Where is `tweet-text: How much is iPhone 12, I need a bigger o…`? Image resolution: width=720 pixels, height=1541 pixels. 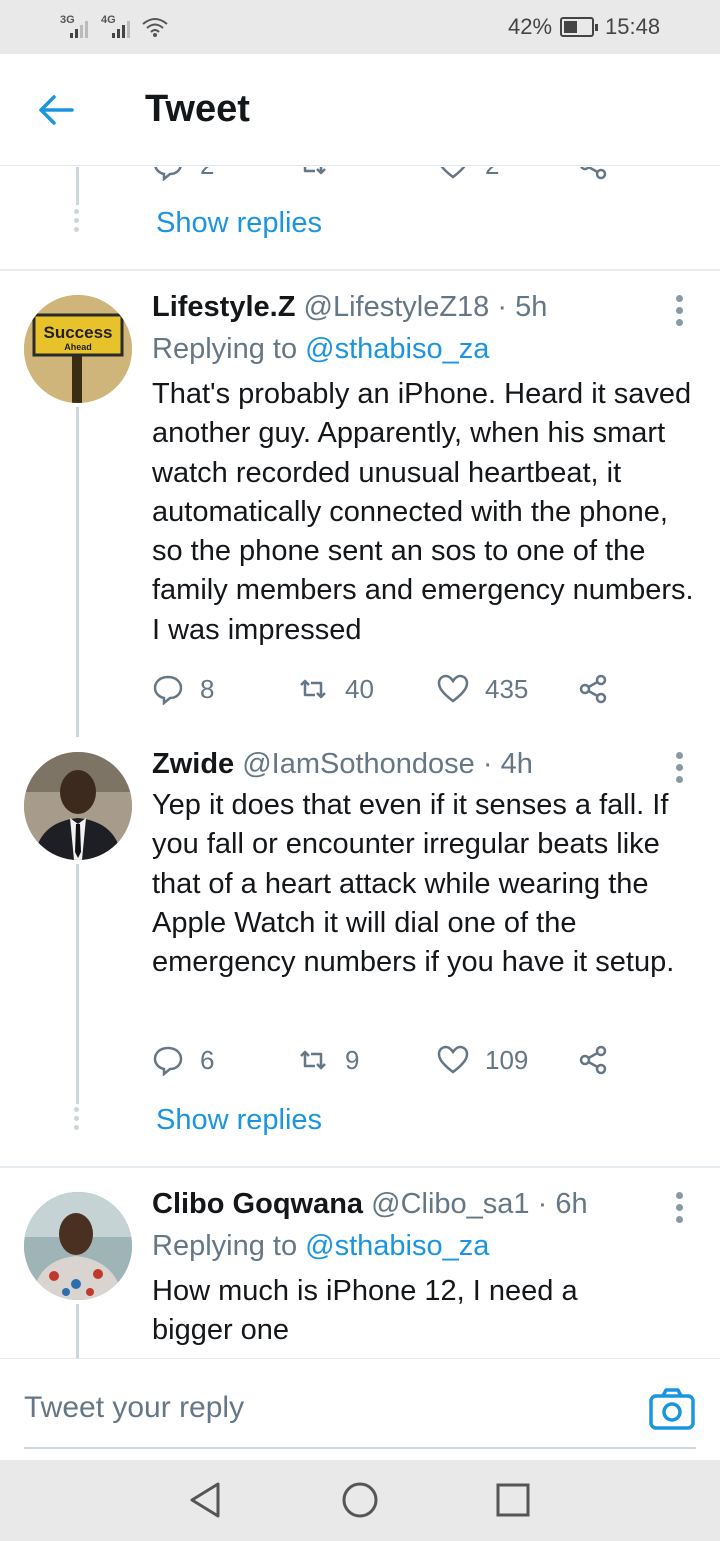 tweet-text: How much is iPhone 12, I need a bigger o… is located at coordinates (365, 1311).